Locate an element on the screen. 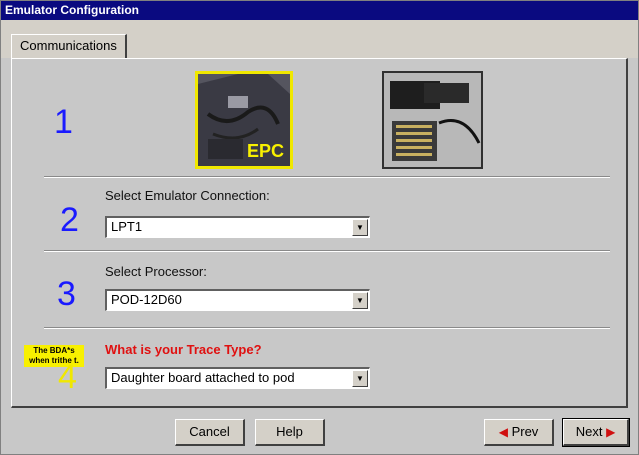 The height and width of the screenshot is (455, 639). step-3-number: 3 is located at coordinates (66, 294).